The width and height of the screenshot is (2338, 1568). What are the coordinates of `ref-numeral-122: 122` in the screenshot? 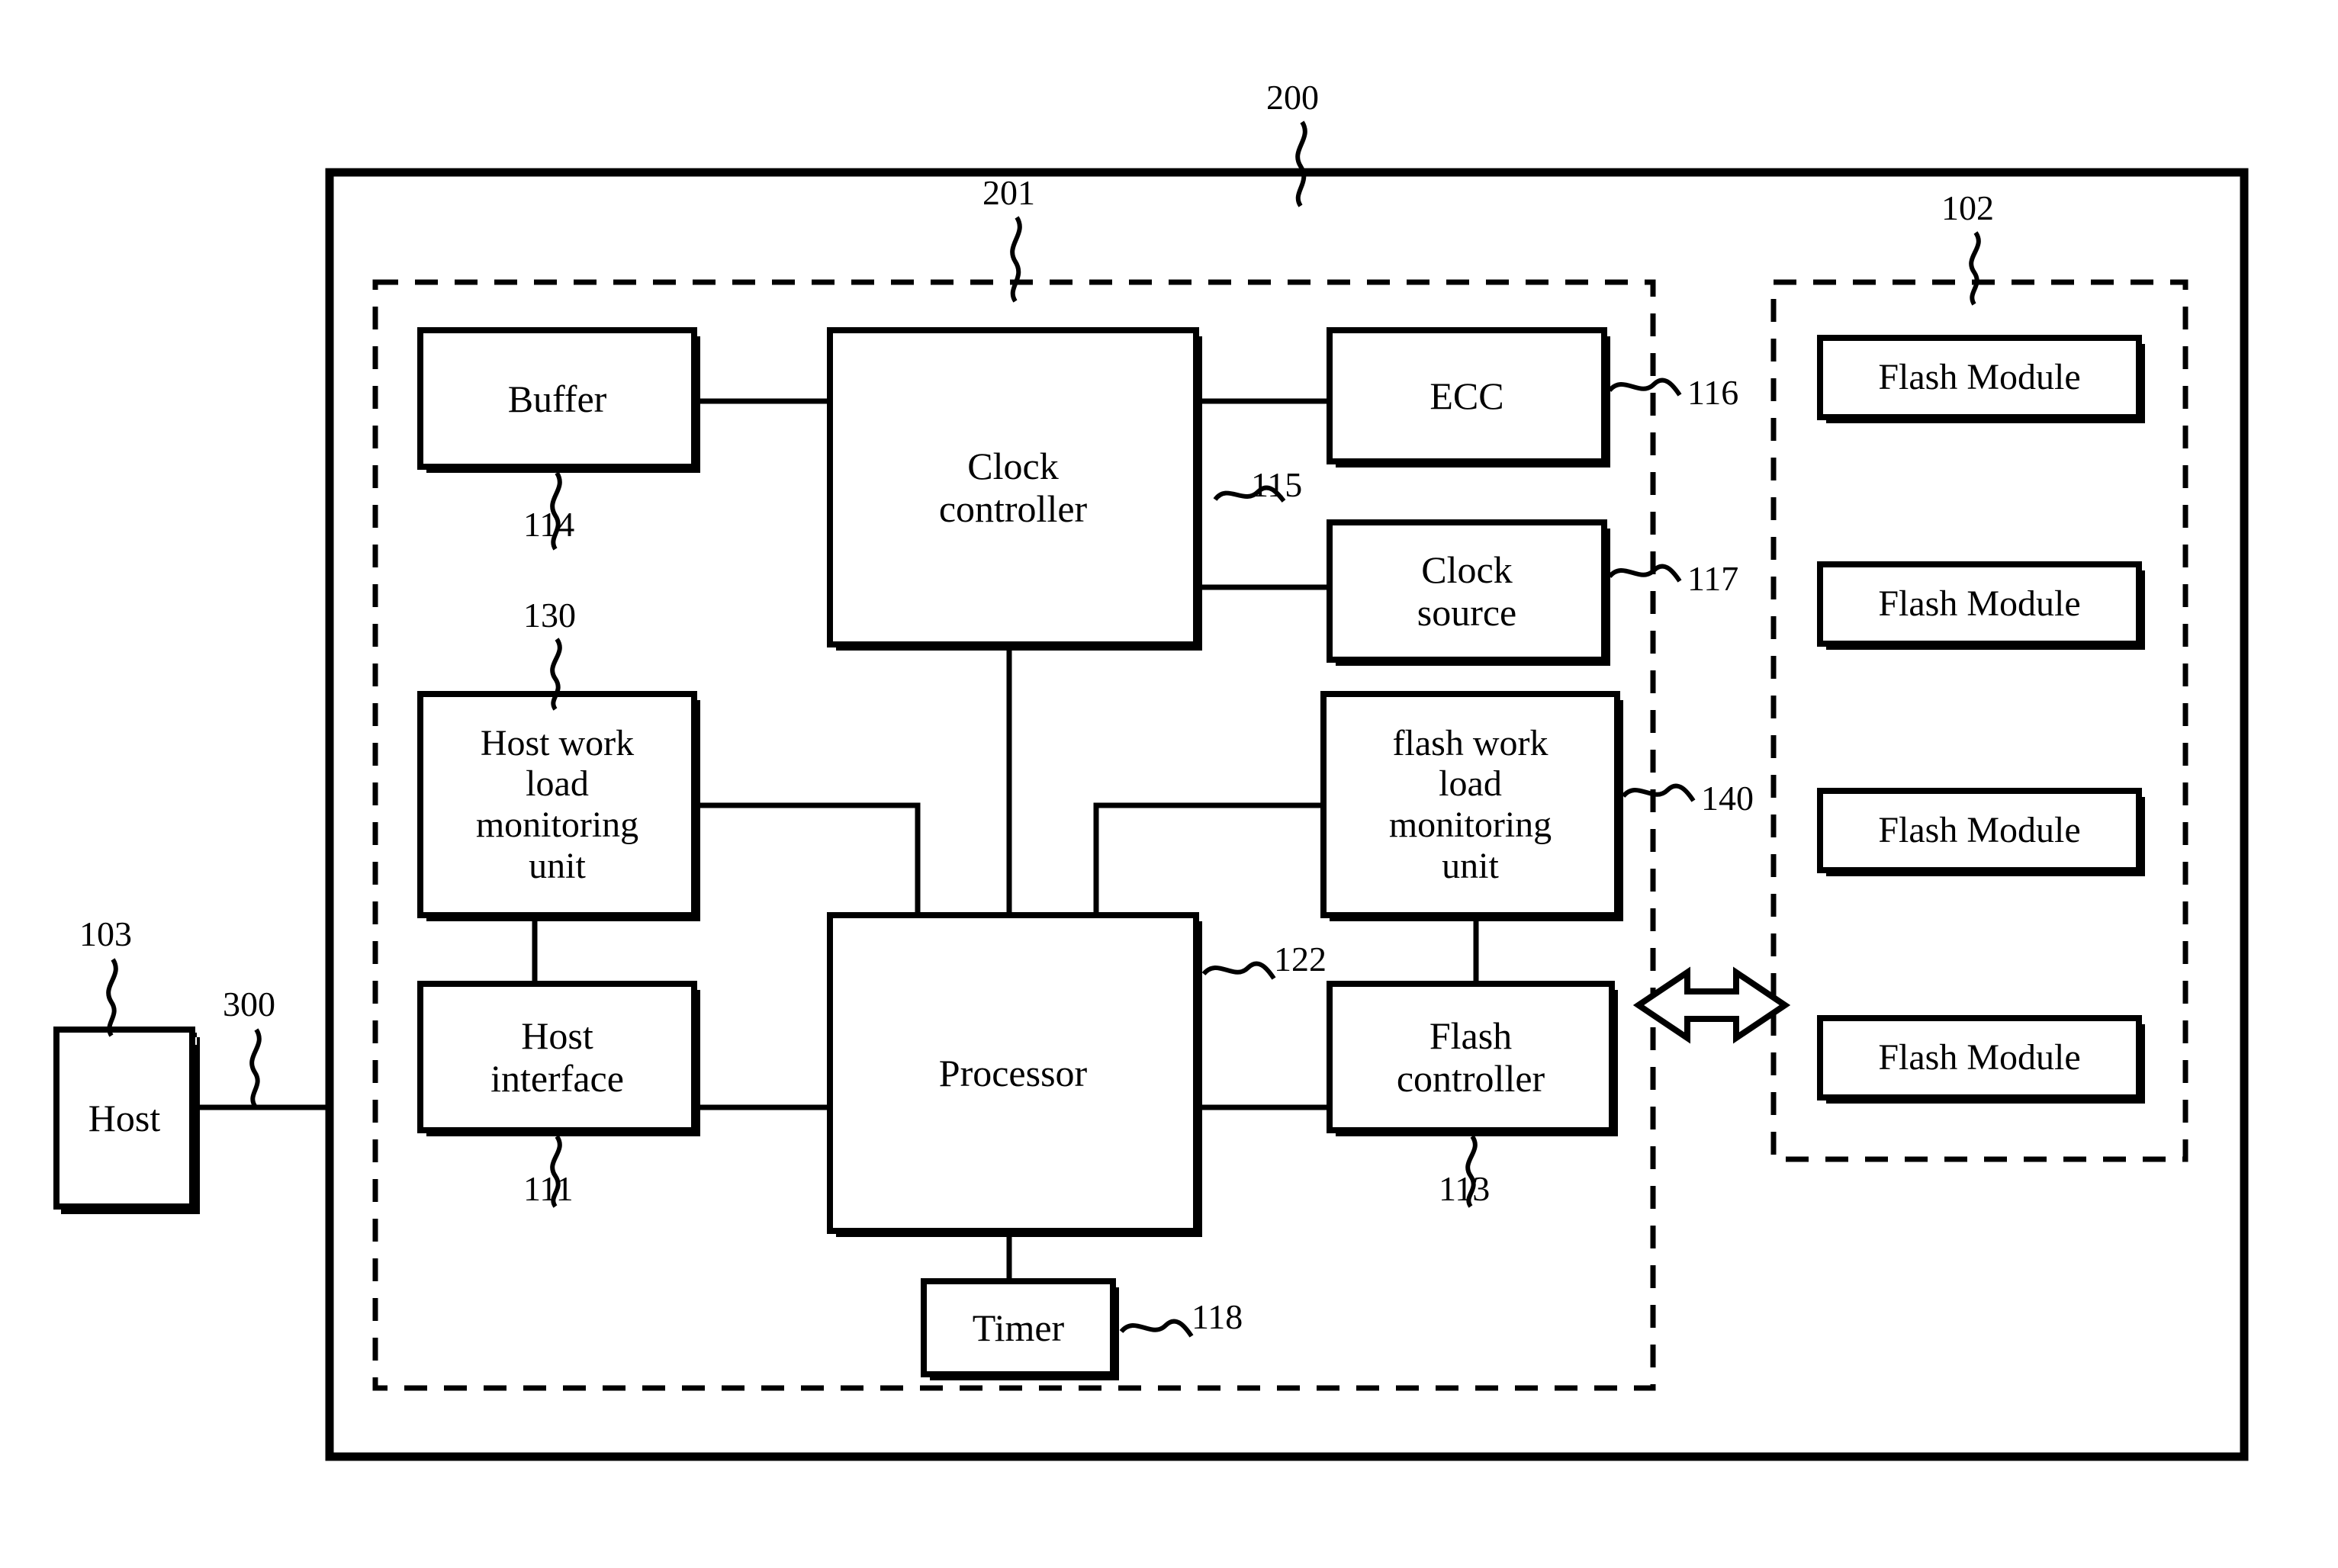 It's located at (1300, 959).